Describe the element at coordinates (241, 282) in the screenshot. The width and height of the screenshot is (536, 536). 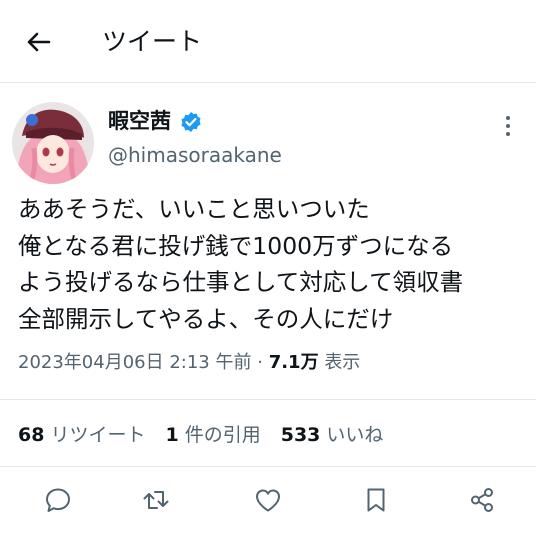
I see `tweet-line: よう投げるなら仕事として対応して領収書` at that location.